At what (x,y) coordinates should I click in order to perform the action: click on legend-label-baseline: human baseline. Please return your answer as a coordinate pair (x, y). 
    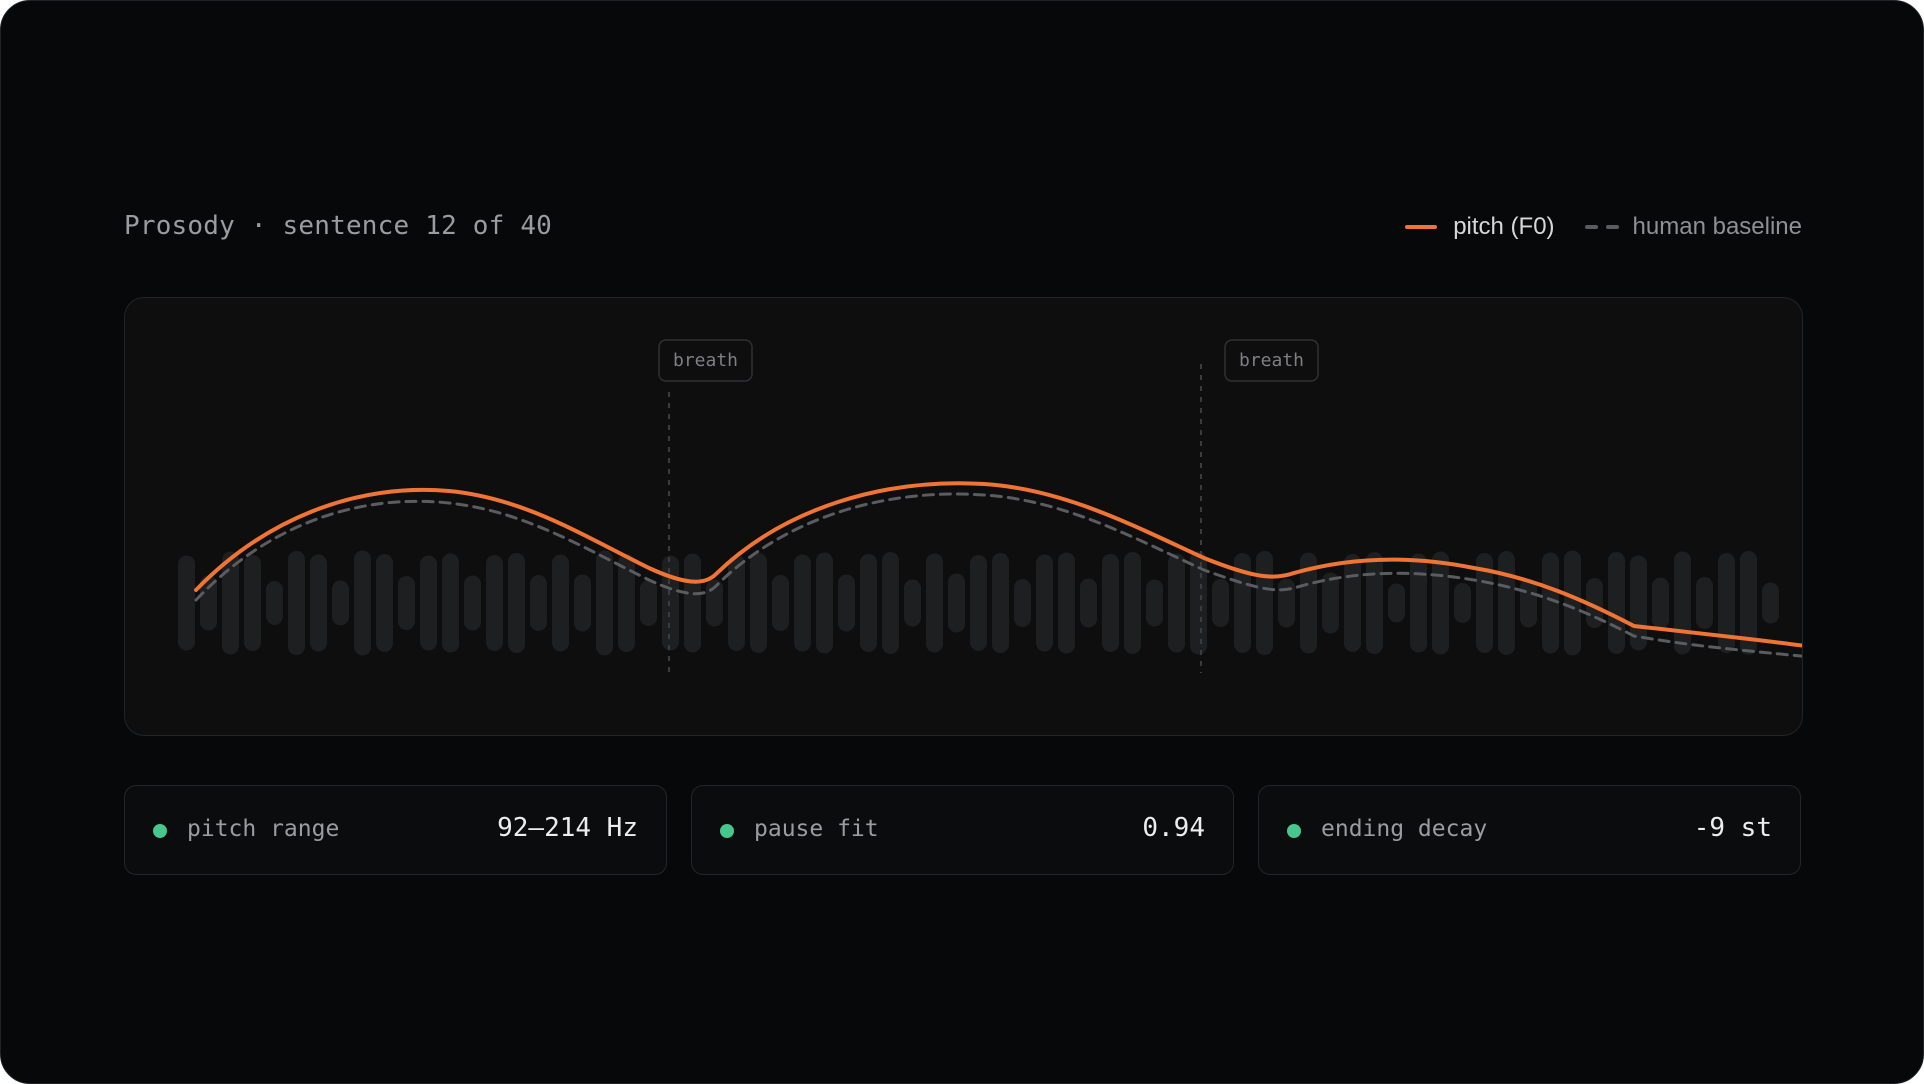
    Looking at the image, I should click on (1717, 226).